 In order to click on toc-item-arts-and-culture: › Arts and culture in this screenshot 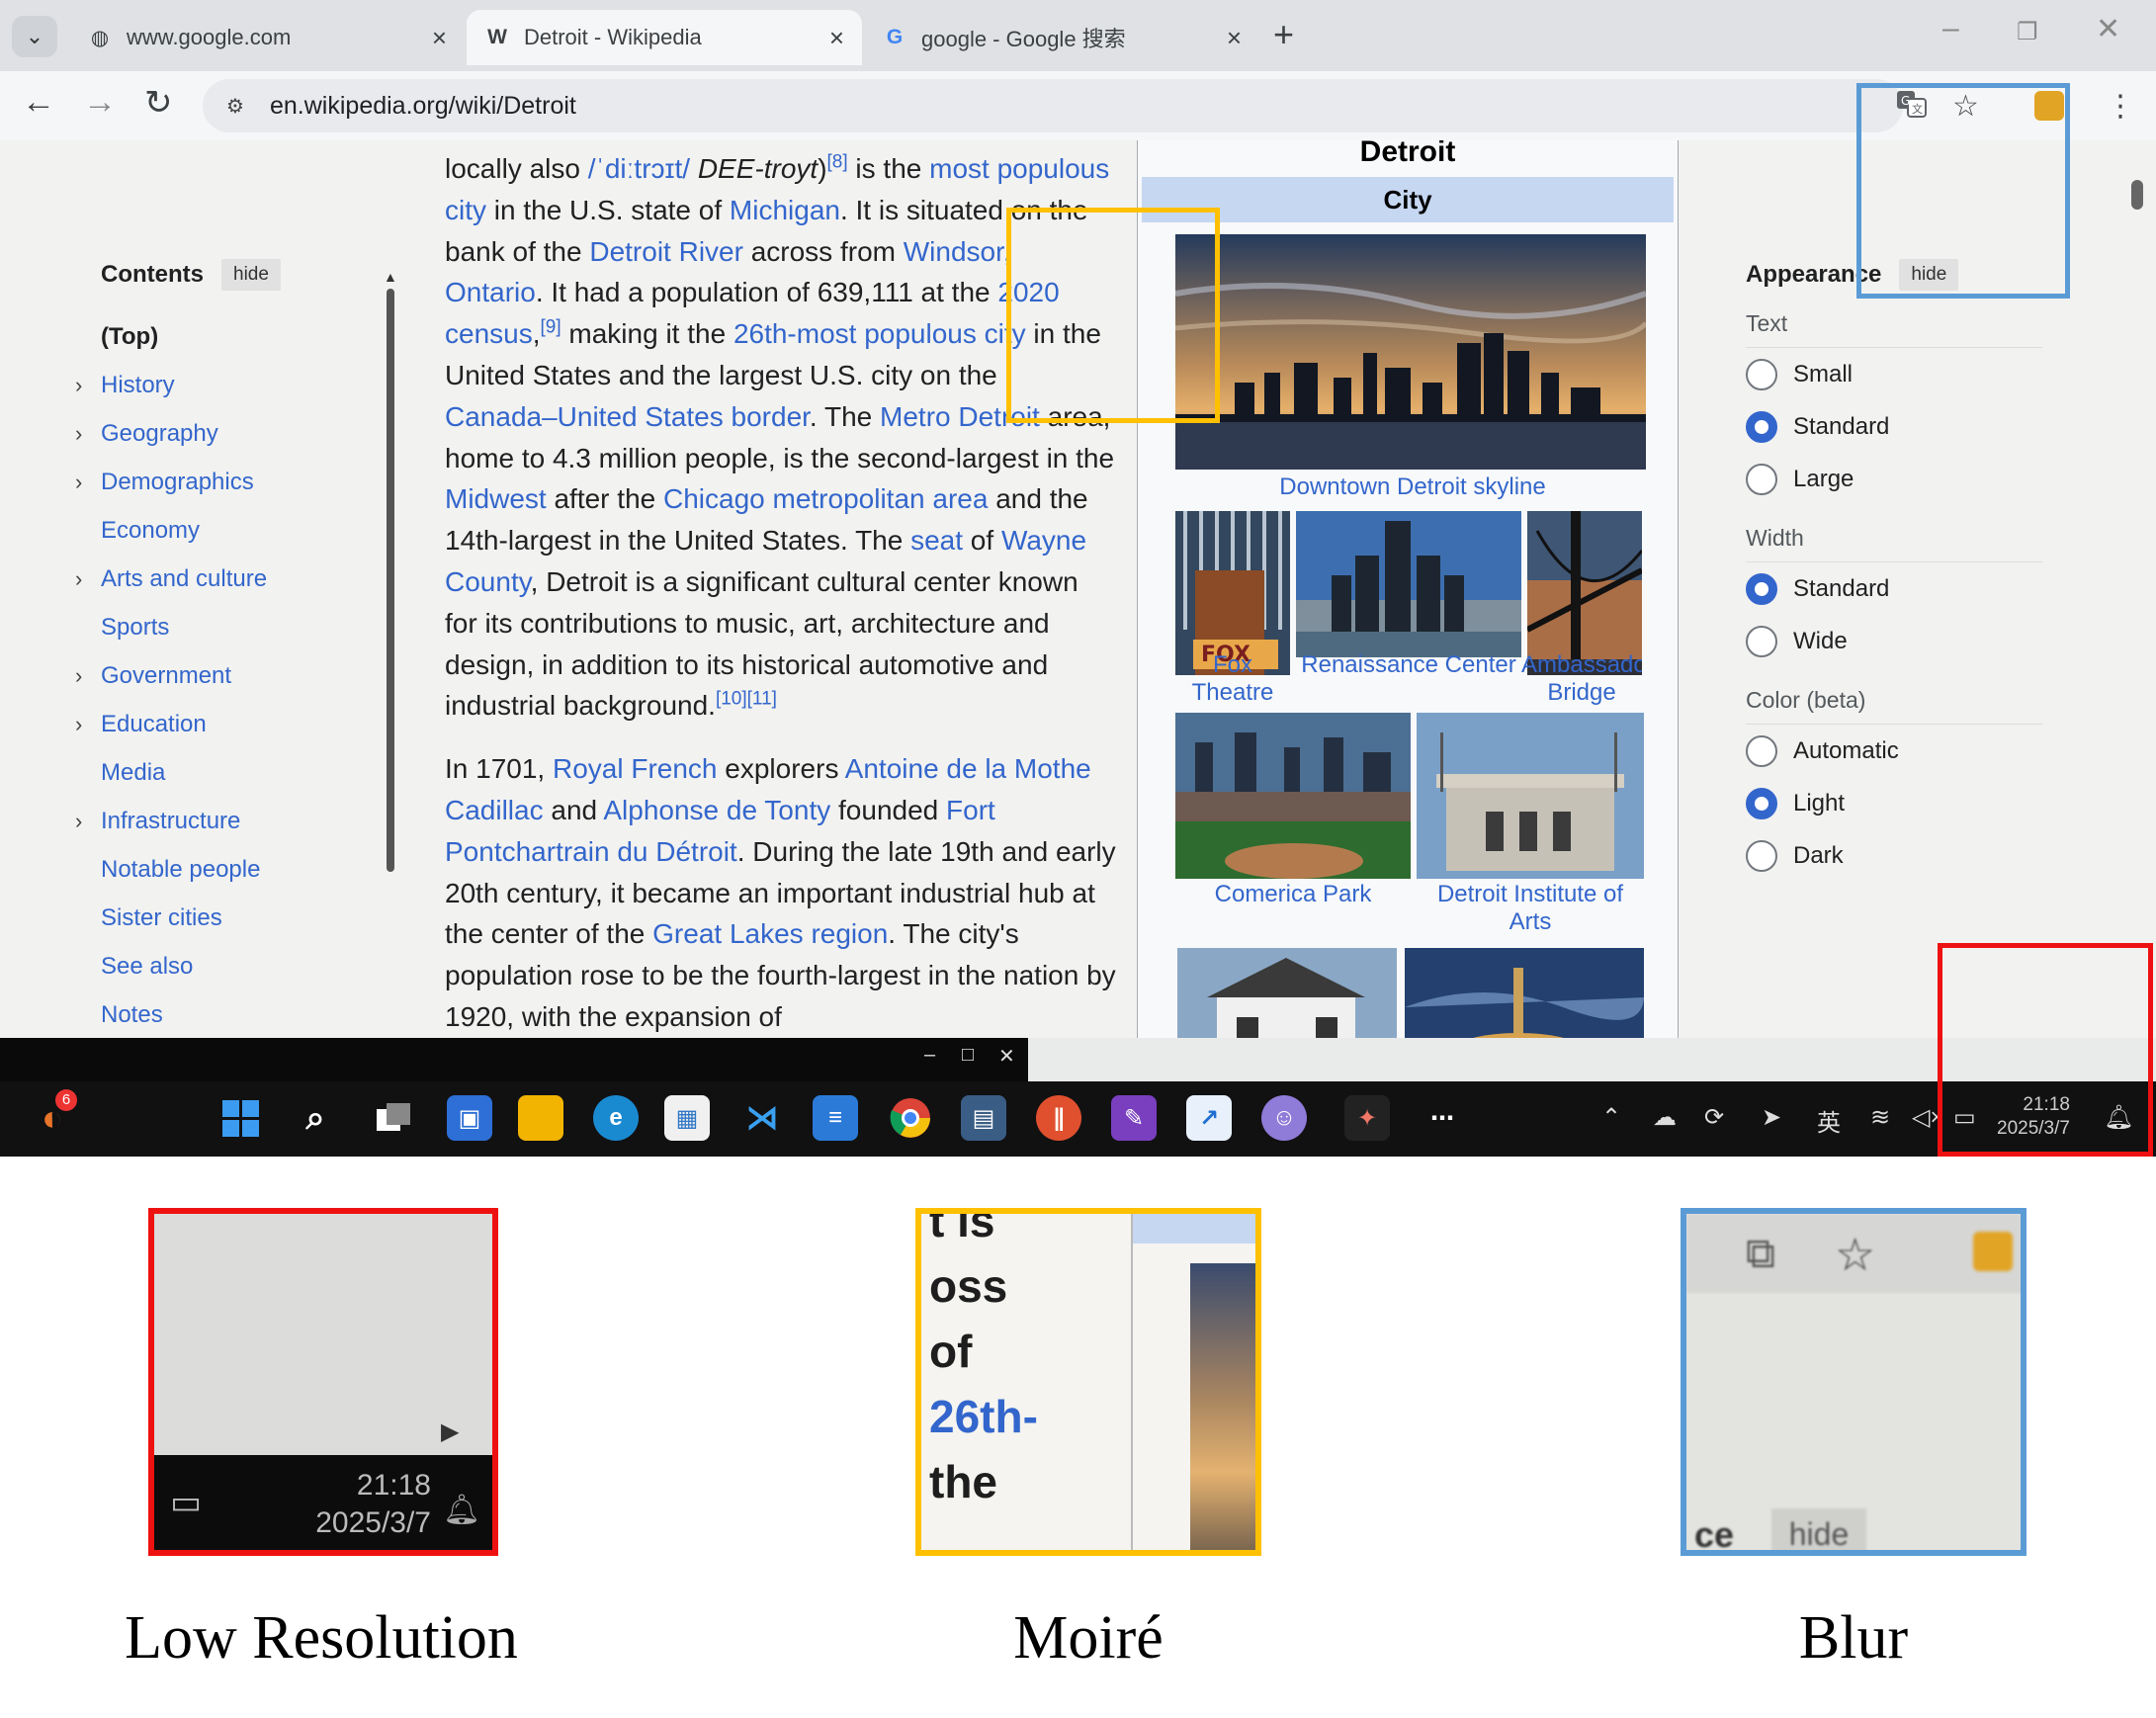, I will do `click(217, 579)`.